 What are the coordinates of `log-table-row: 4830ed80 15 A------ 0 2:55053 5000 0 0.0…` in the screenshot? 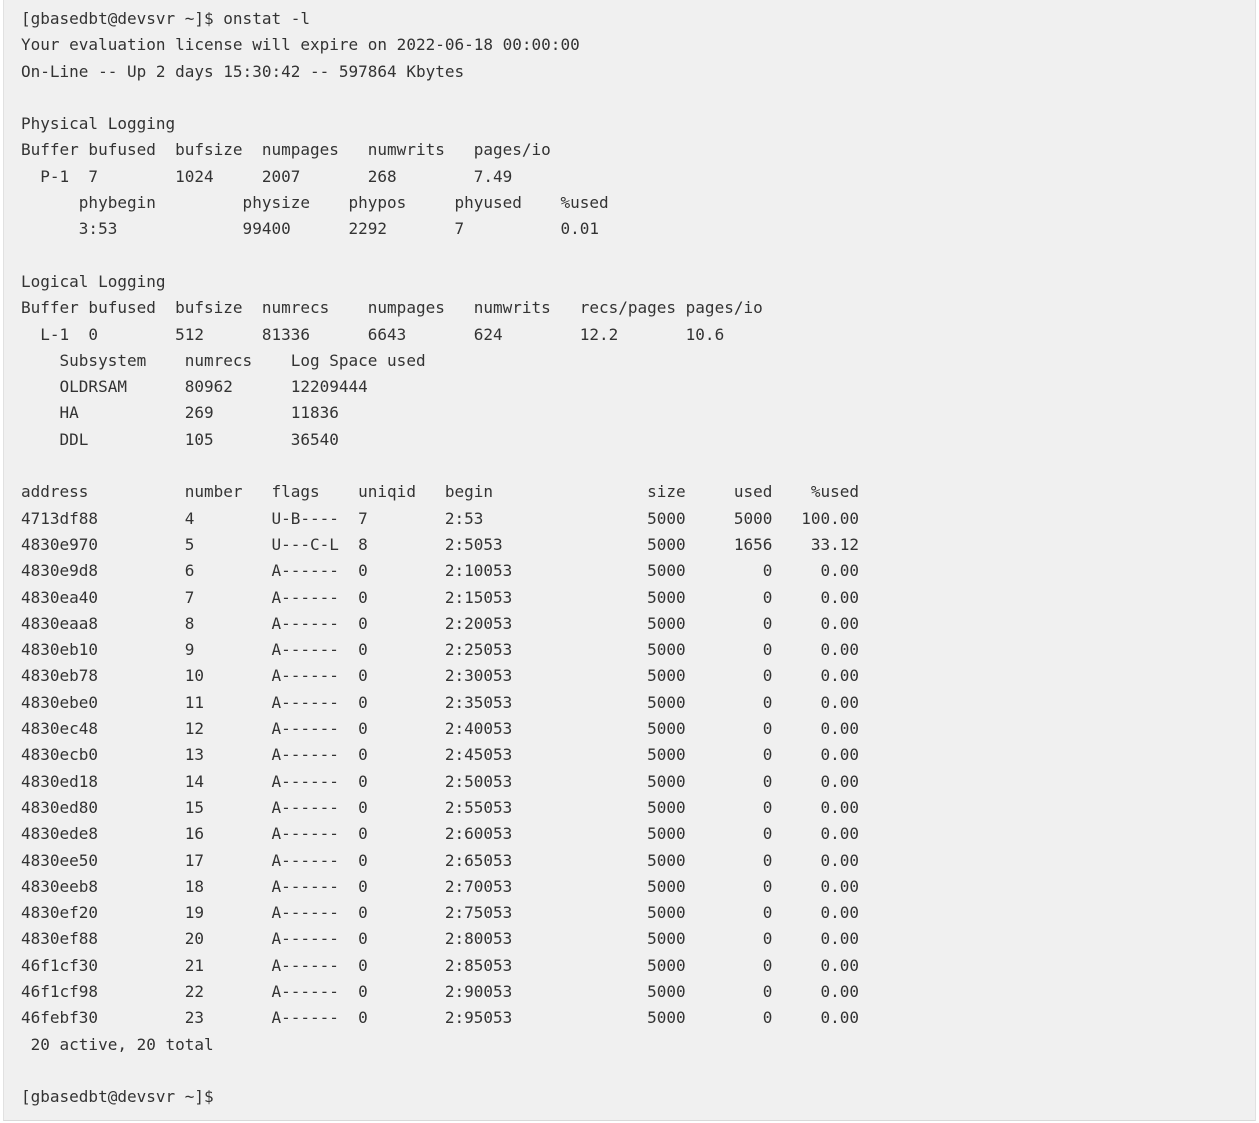 It's located at (440, 807).